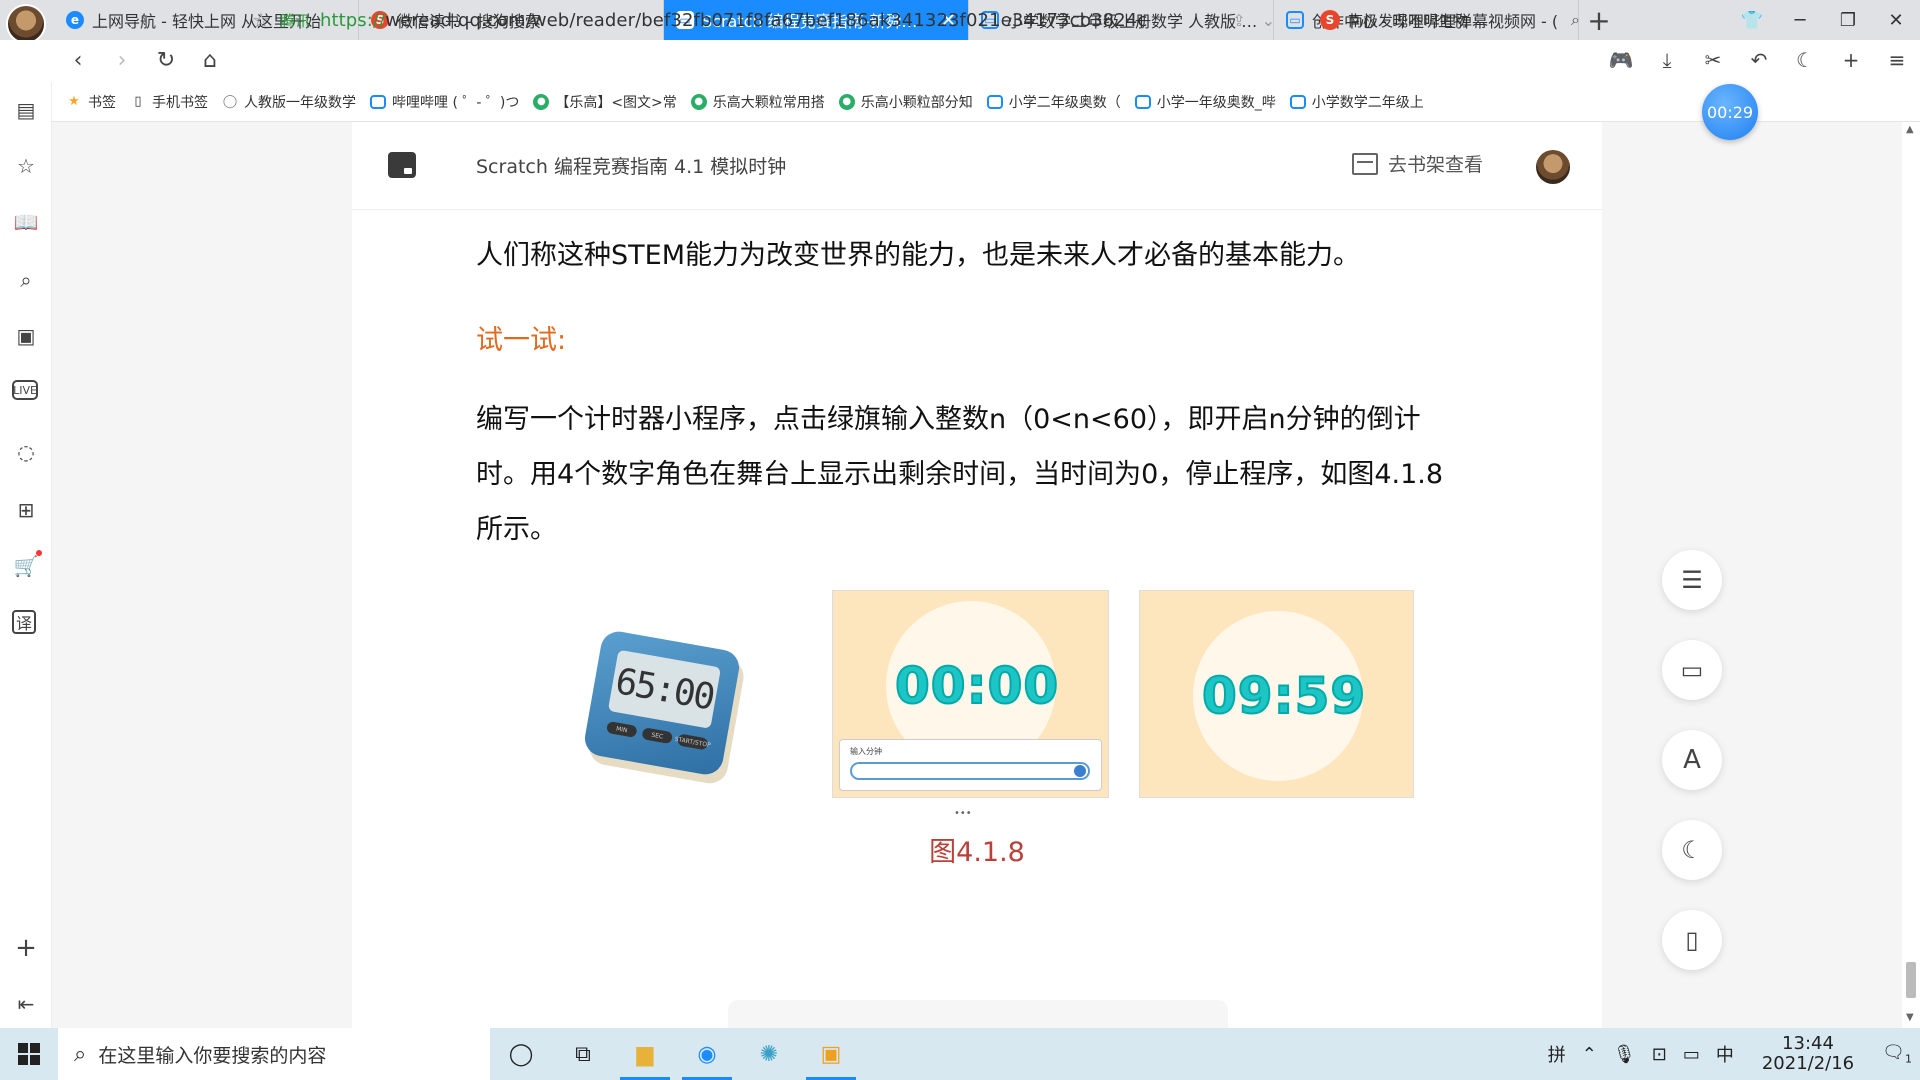  What do you see at coordinates (26, 222) in the screenshot?
I see `book-icon: 📖` at bounding box center [26, 222].